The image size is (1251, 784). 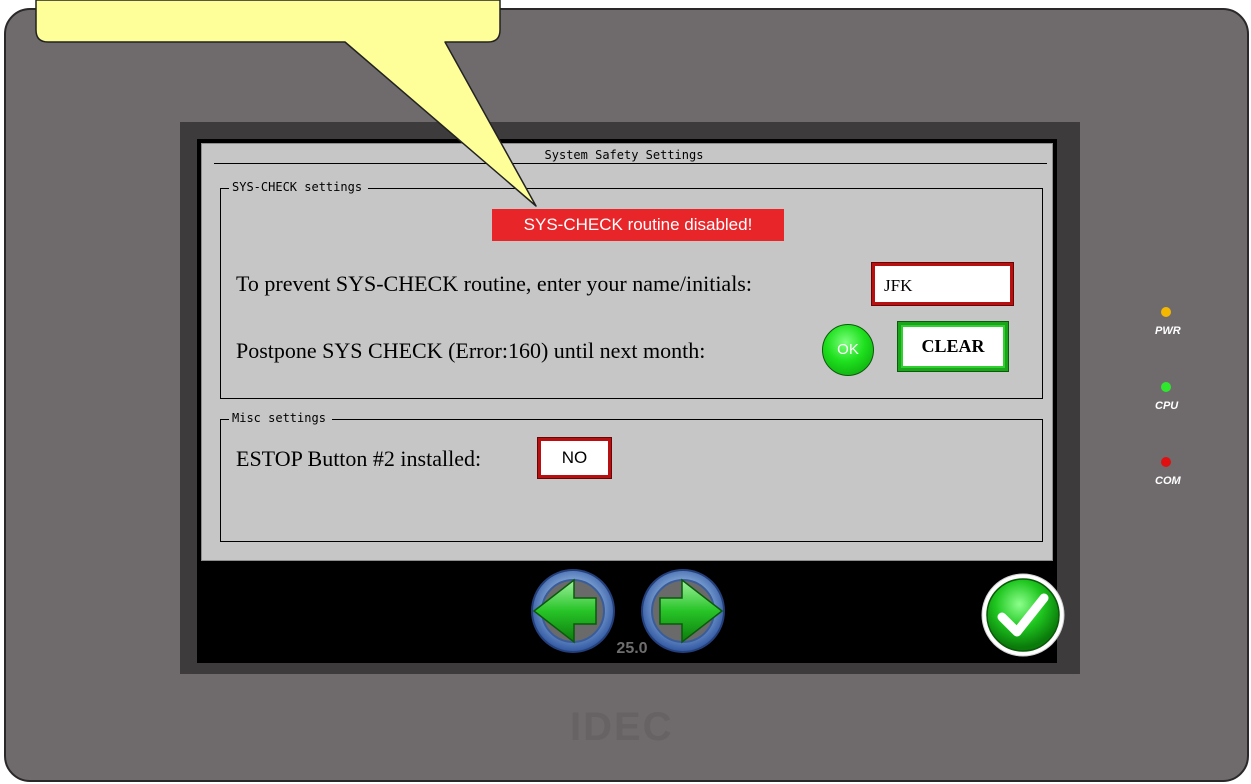 What do you see at coordinates (898, 285) in the screenshot?
I see `name-initials-value: JFK` at bounding box center [898, 285].